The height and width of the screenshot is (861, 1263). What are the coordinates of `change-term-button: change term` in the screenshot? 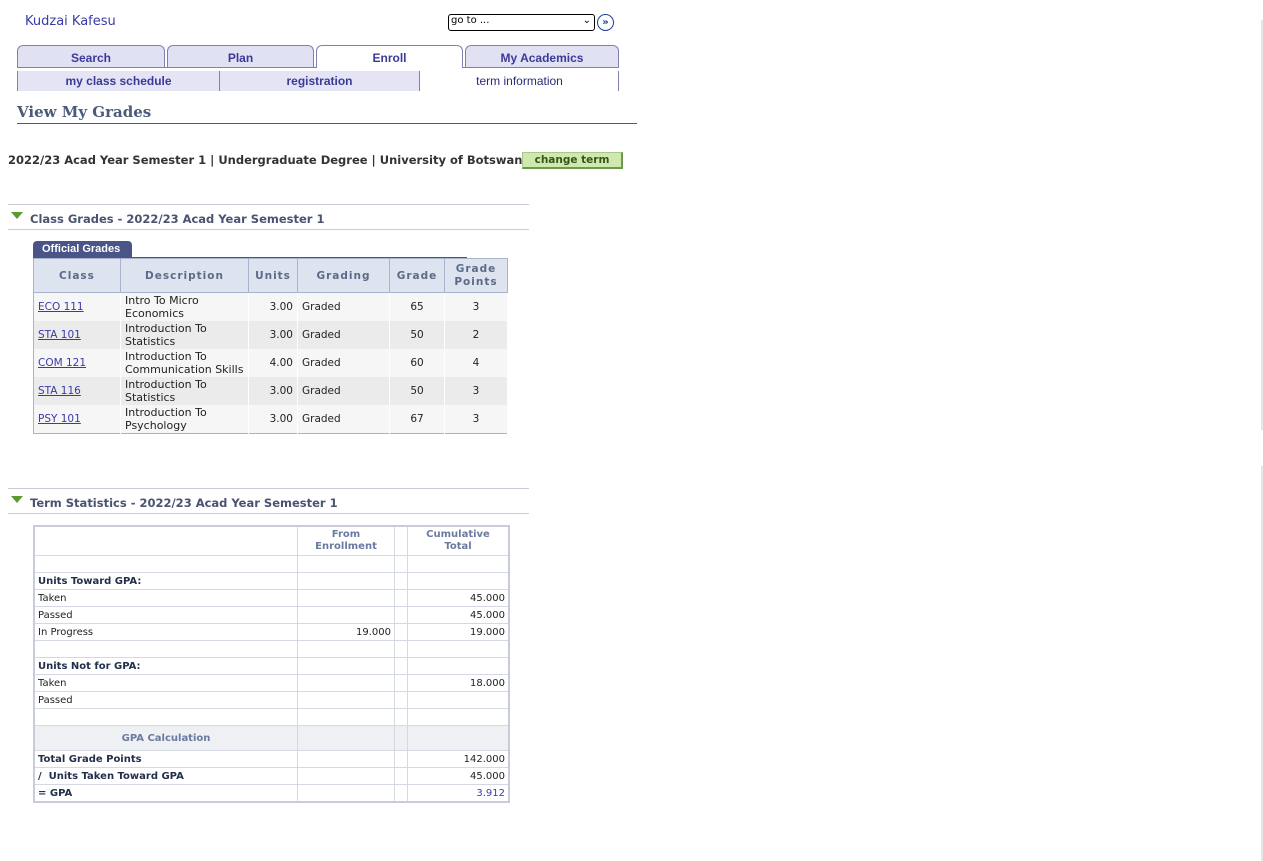 It's located at (572, 160).